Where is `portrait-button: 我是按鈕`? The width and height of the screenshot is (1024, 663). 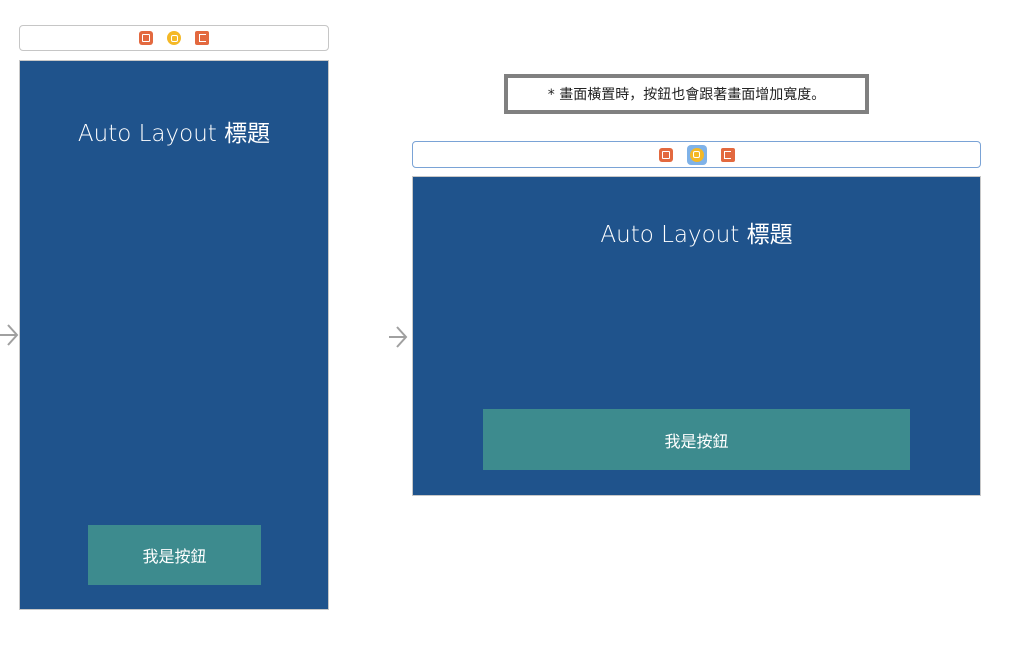
portrait-button: 我是按鈕 is located at coordinates (174, 555).